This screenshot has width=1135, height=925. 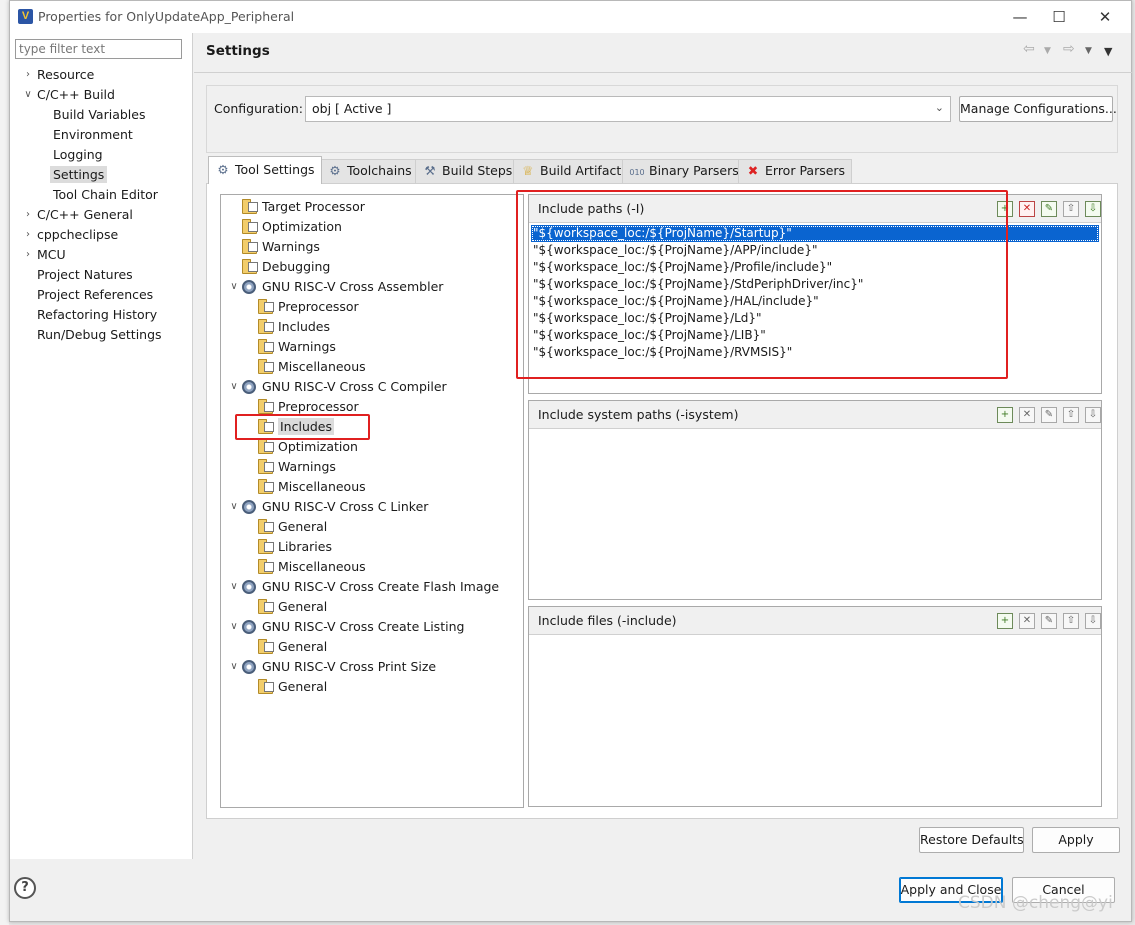 What do you see at coordinates (1093, 621) in the screenshot?
I see `move-down-file-icon: ⇩` at bounding box center [1093, 621].